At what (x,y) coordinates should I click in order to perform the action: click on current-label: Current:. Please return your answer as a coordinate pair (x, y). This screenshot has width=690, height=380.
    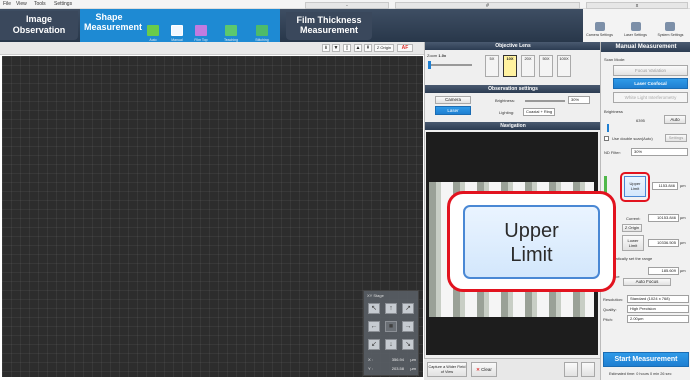
    Looking at the image, I should click on (633, 218).